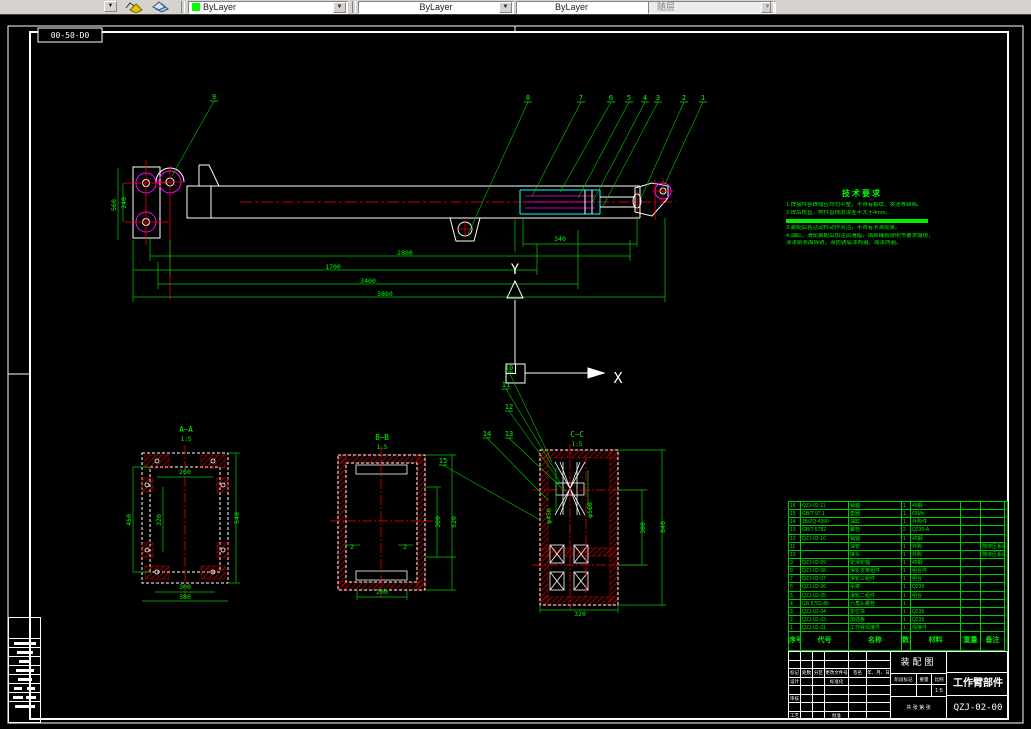 This screenshot has height=729, width=1031. What do you see at coordinates (825, 530) in the screenshot?
I see `bom-cell: GB/T 5782` at bounding box center [825, 530].